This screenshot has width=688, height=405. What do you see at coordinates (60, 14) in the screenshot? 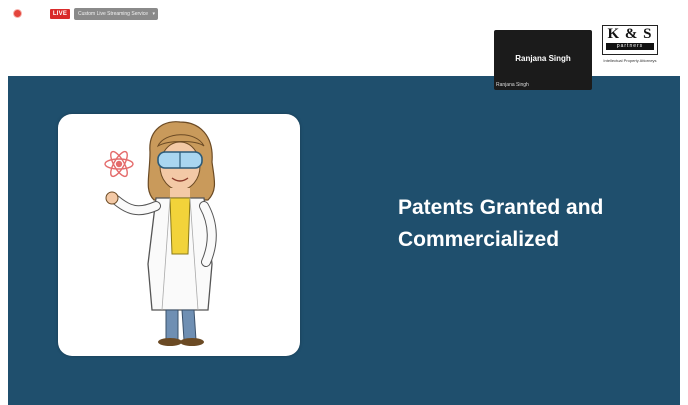
I see `live-badge: LIVE` at bounding box center [60, 14].